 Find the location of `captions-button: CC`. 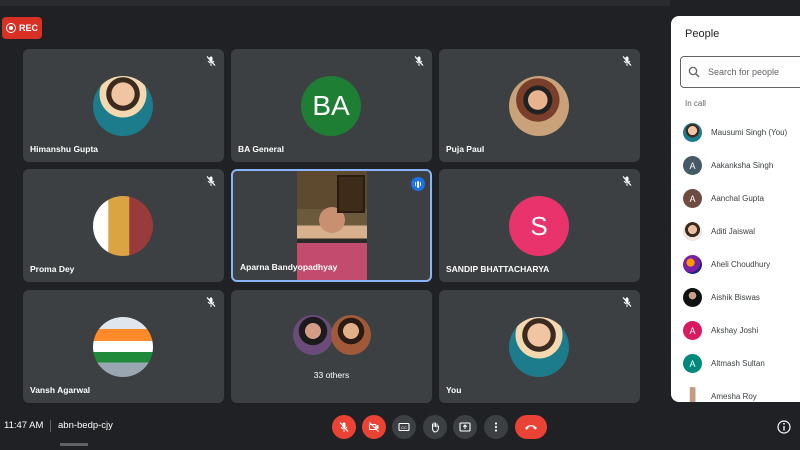

captions-button: CC is located at coordinates (404, 427).